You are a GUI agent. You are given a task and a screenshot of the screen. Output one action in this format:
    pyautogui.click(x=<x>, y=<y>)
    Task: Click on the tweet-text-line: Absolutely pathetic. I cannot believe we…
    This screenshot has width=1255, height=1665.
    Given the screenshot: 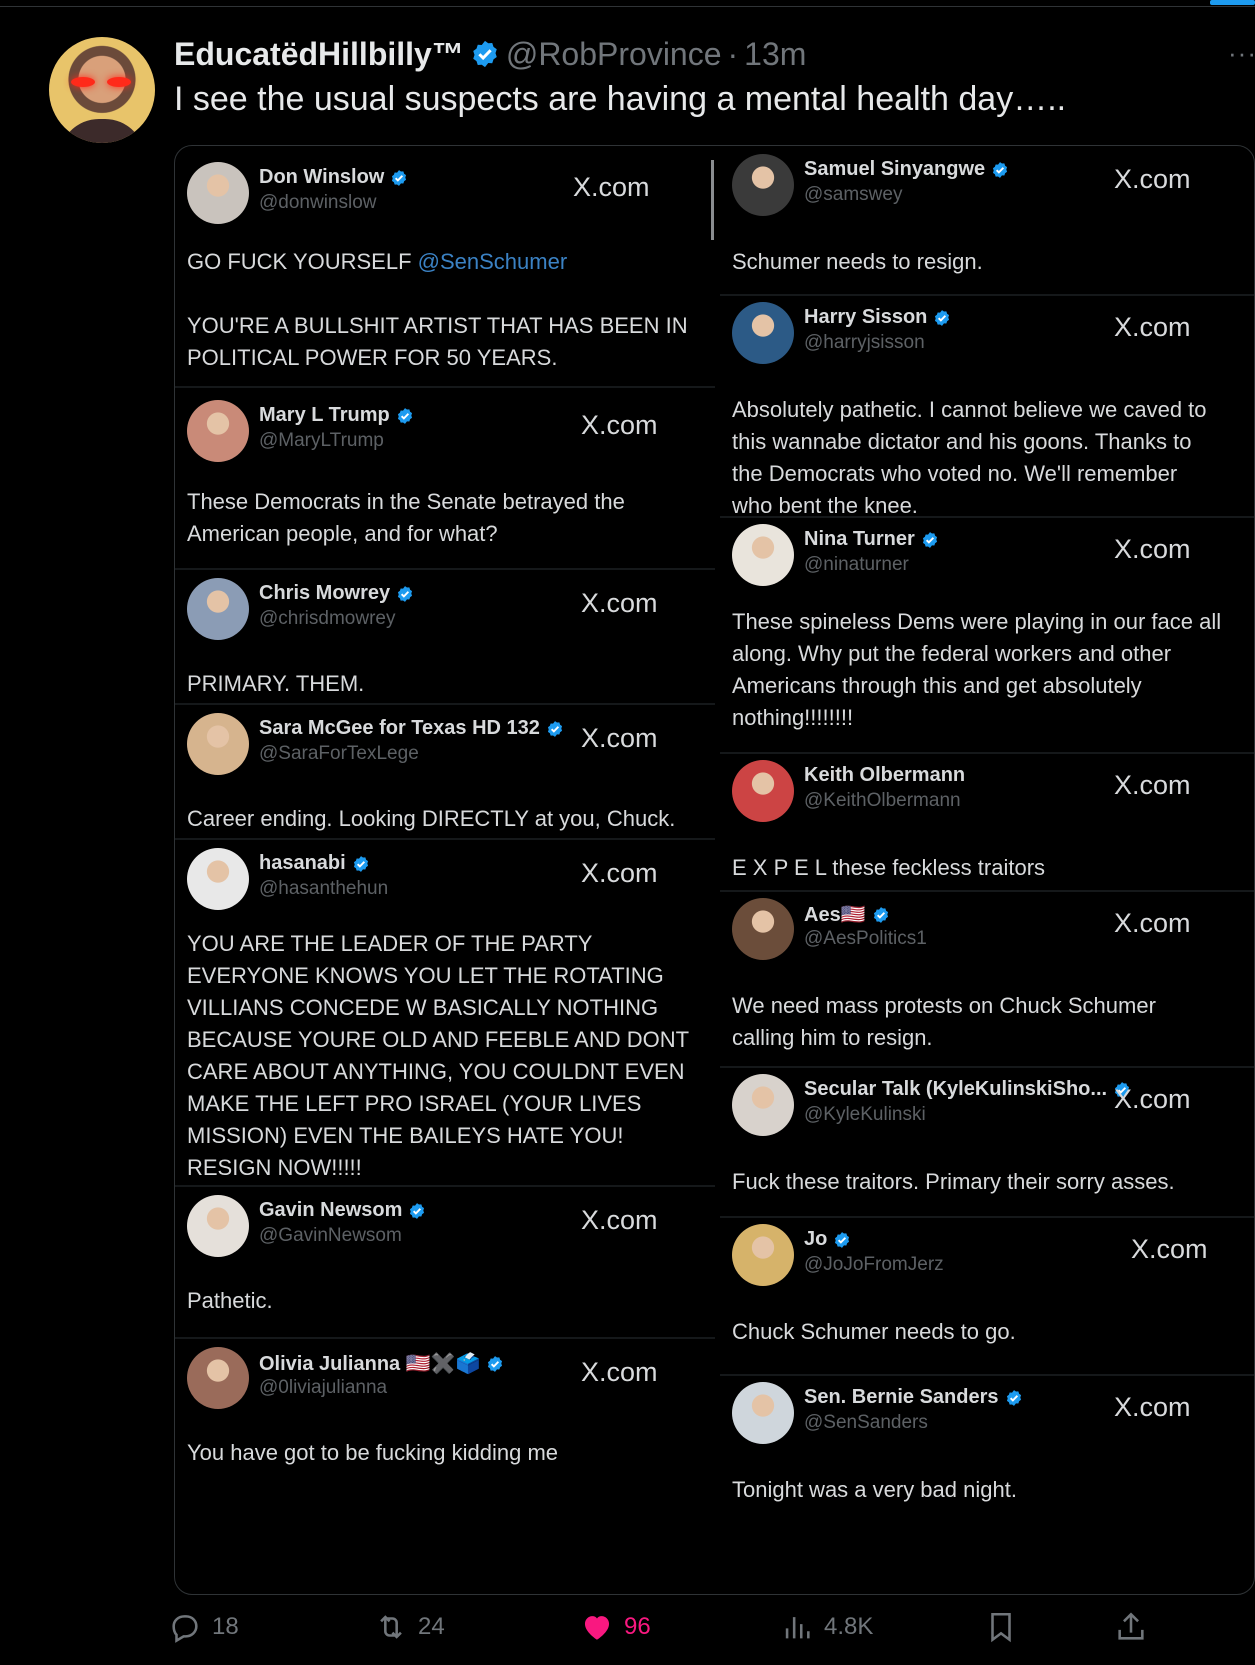 What is the action you would take?
    pyautogui.click(x=969, y=409)
    